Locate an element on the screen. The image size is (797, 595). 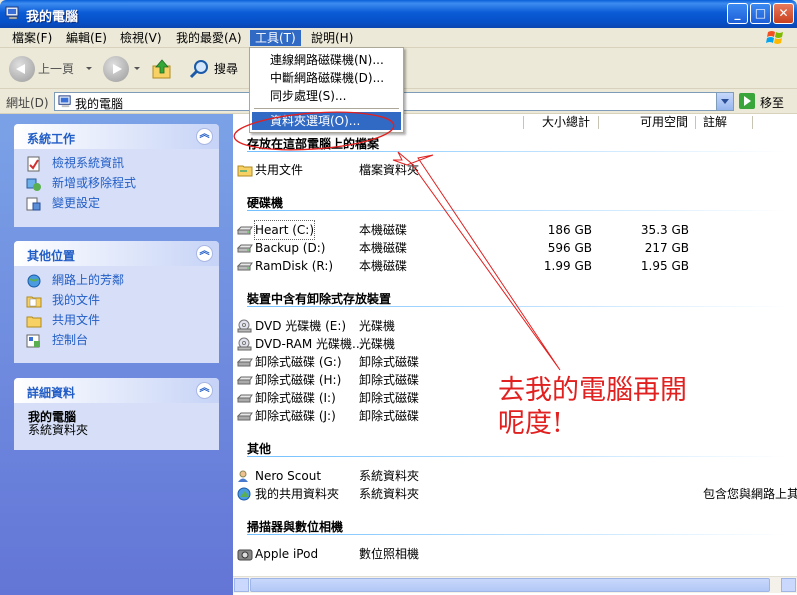
panel-title: 詳細資料 is located at coordinates (51, 393).